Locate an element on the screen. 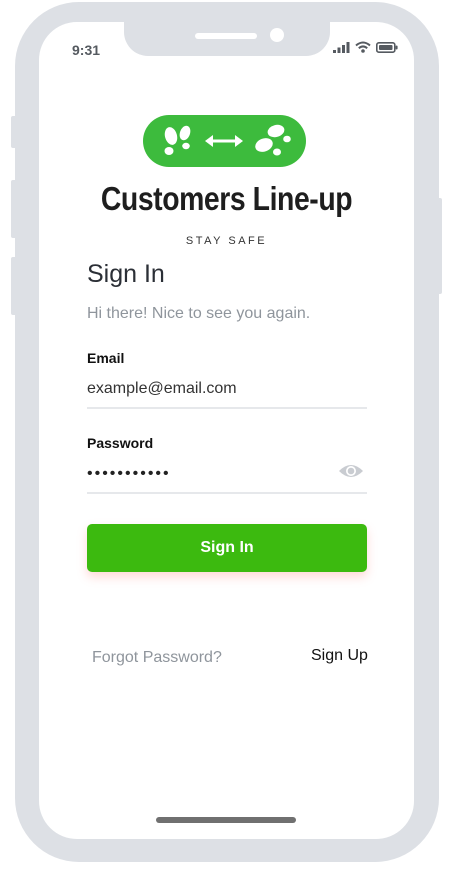  phone-notch is located at coordinates (227, 39).